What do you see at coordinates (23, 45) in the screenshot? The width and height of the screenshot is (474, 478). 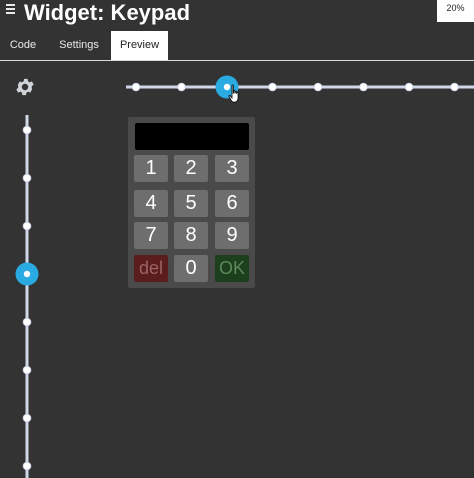 I see `tab-code: Code` at bounding box center [23, 45].